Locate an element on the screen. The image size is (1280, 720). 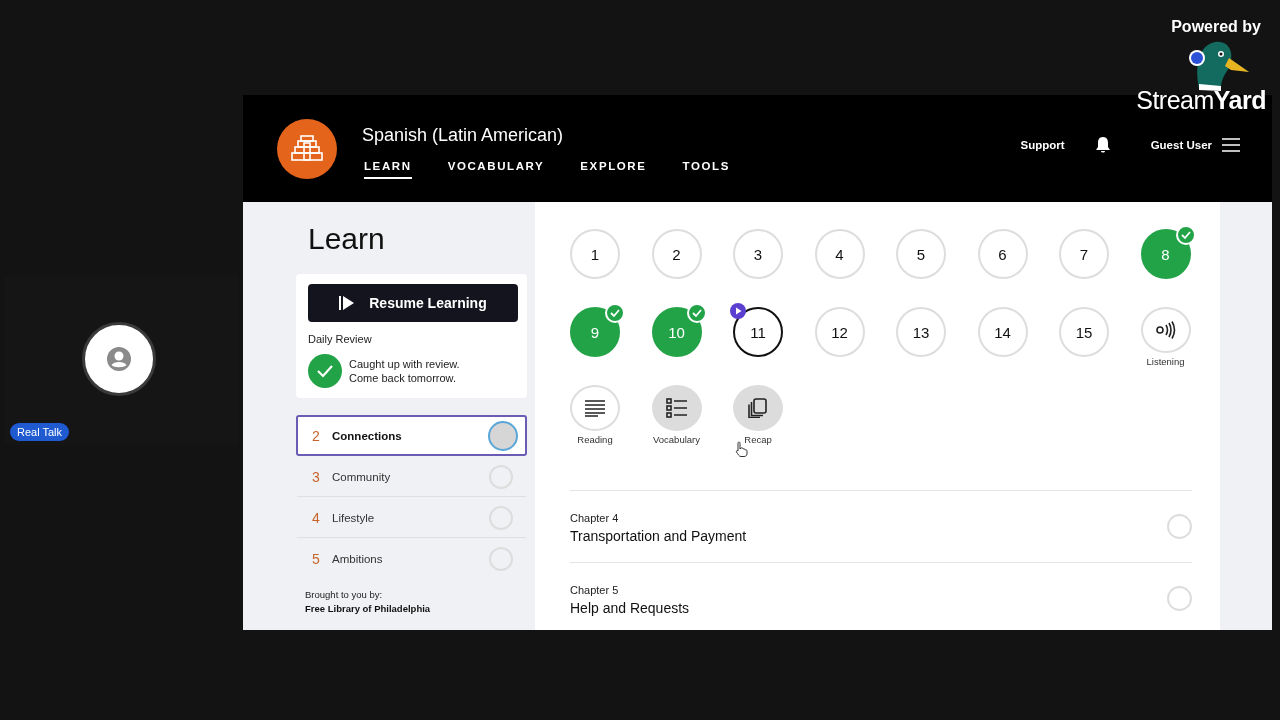
bell-icon is located at coordinates (1102, 145).